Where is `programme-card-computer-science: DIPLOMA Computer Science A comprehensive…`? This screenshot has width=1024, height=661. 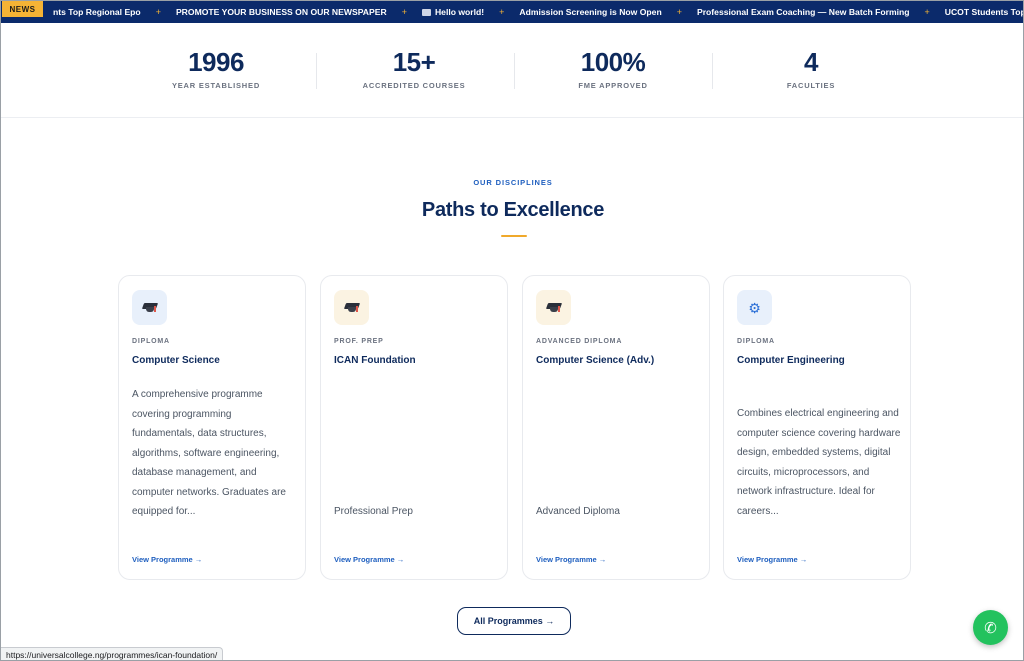 programme-card-computer-science: DIPLOMA Computer Science A comprehensive… is located at coordinates (212, 427).